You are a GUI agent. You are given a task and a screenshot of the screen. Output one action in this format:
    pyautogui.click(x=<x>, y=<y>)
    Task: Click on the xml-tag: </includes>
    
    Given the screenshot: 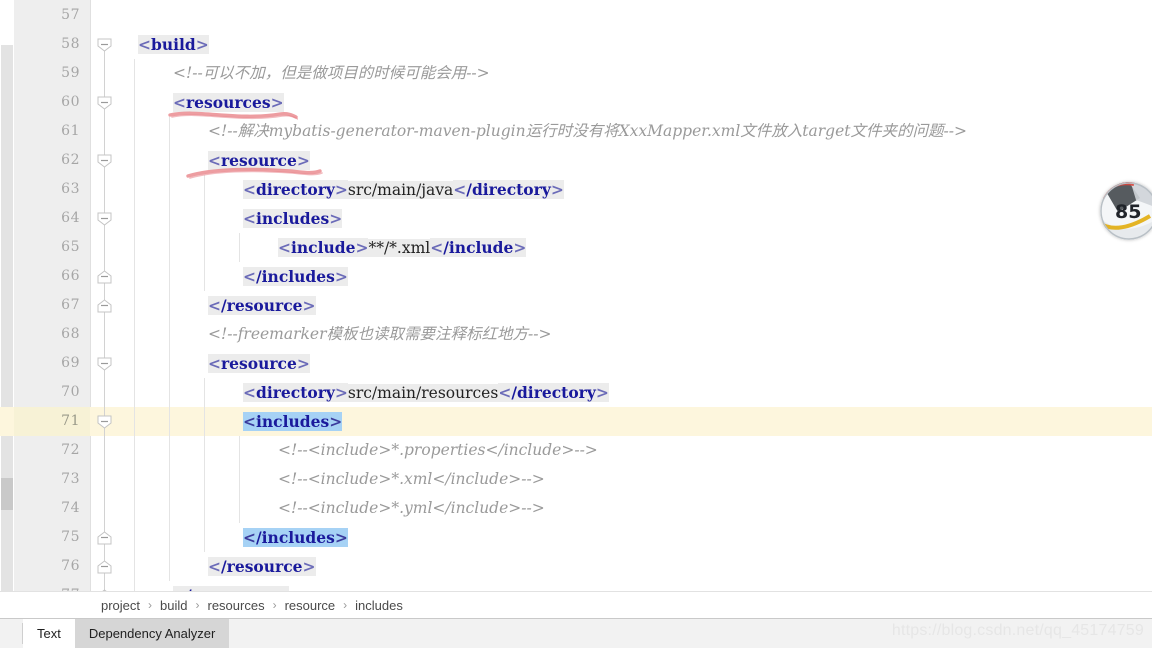 What is the action you would take?
    pyautogui.click(x=295, y=276)
    